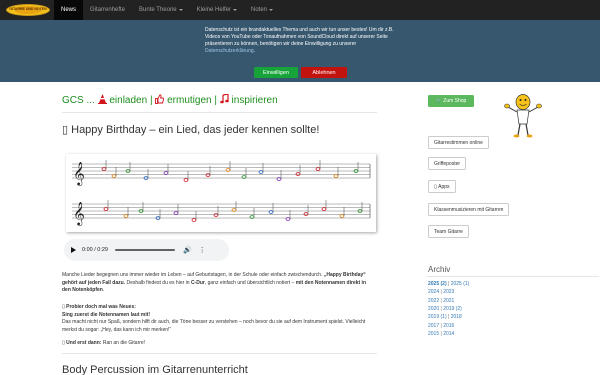 The image size is (600, 375). I want to click on sidebar-button-team-gitarre: Team Gitarre, so click(448, 231).